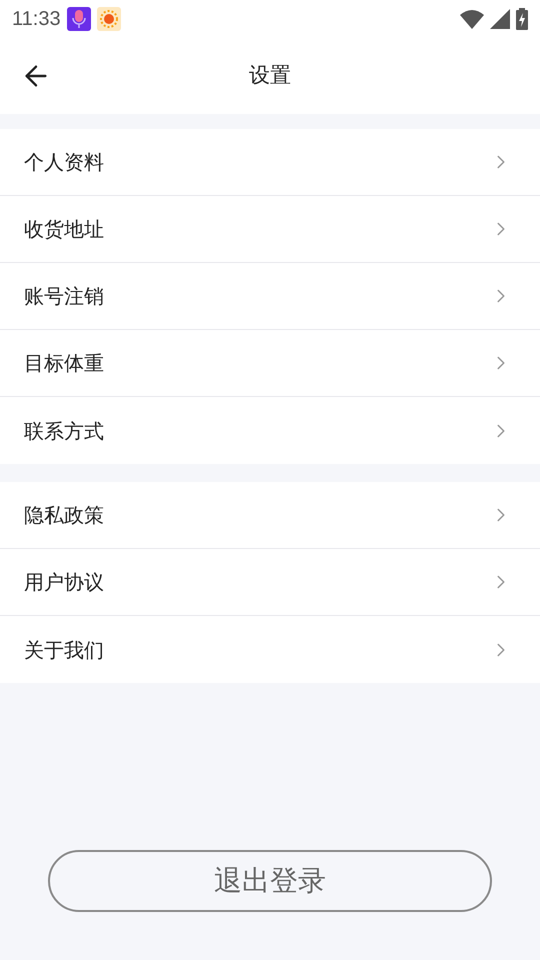 The width and height of the screenshot is (540, 960). Describe the element at coordinates (64, 363) in the screenshot. I see `item-label: 目标体重` at that location.